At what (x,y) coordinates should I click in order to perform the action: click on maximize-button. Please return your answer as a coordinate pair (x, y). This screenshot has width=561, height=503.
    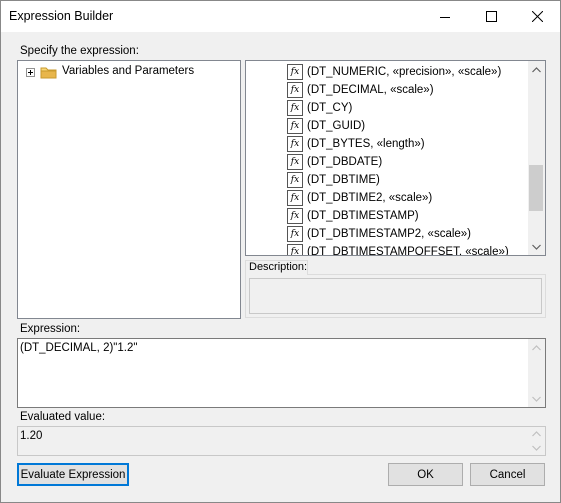
    Looking at the image, I should click on (491, 16).